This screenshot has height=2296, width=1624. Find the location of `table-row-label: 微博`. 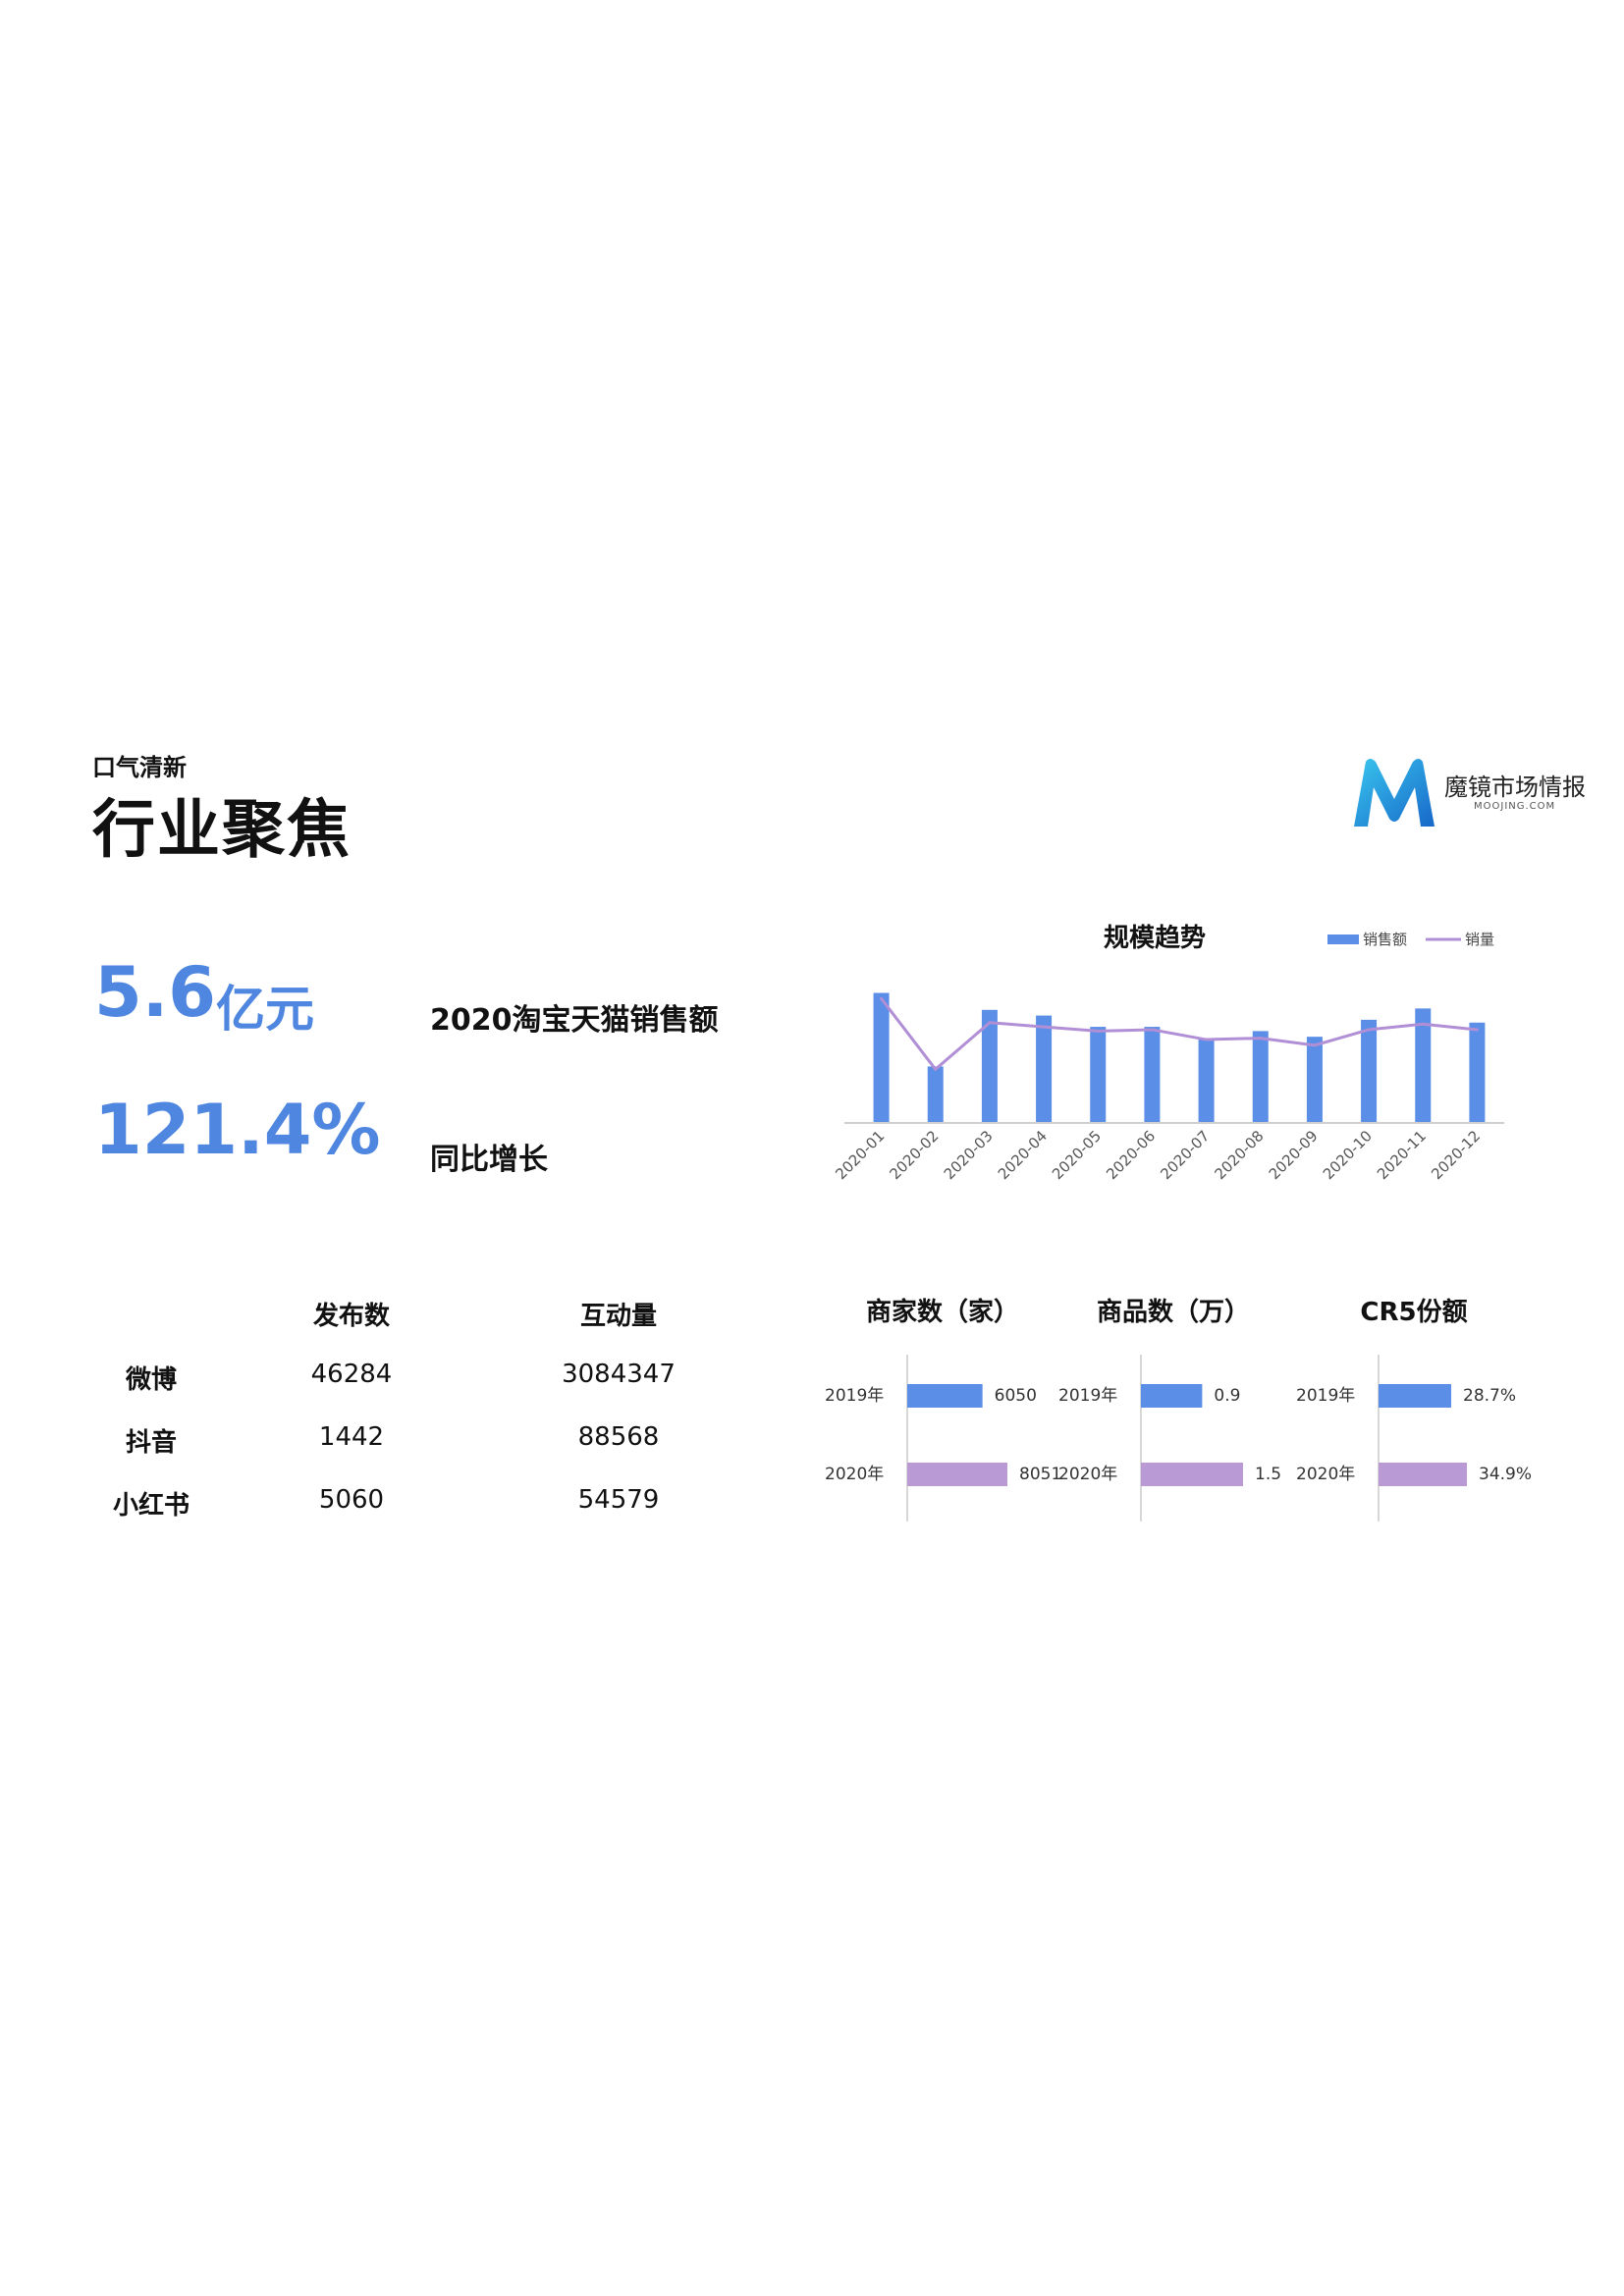

table-row-label: 微博 is located at coordinates (151, 1380).